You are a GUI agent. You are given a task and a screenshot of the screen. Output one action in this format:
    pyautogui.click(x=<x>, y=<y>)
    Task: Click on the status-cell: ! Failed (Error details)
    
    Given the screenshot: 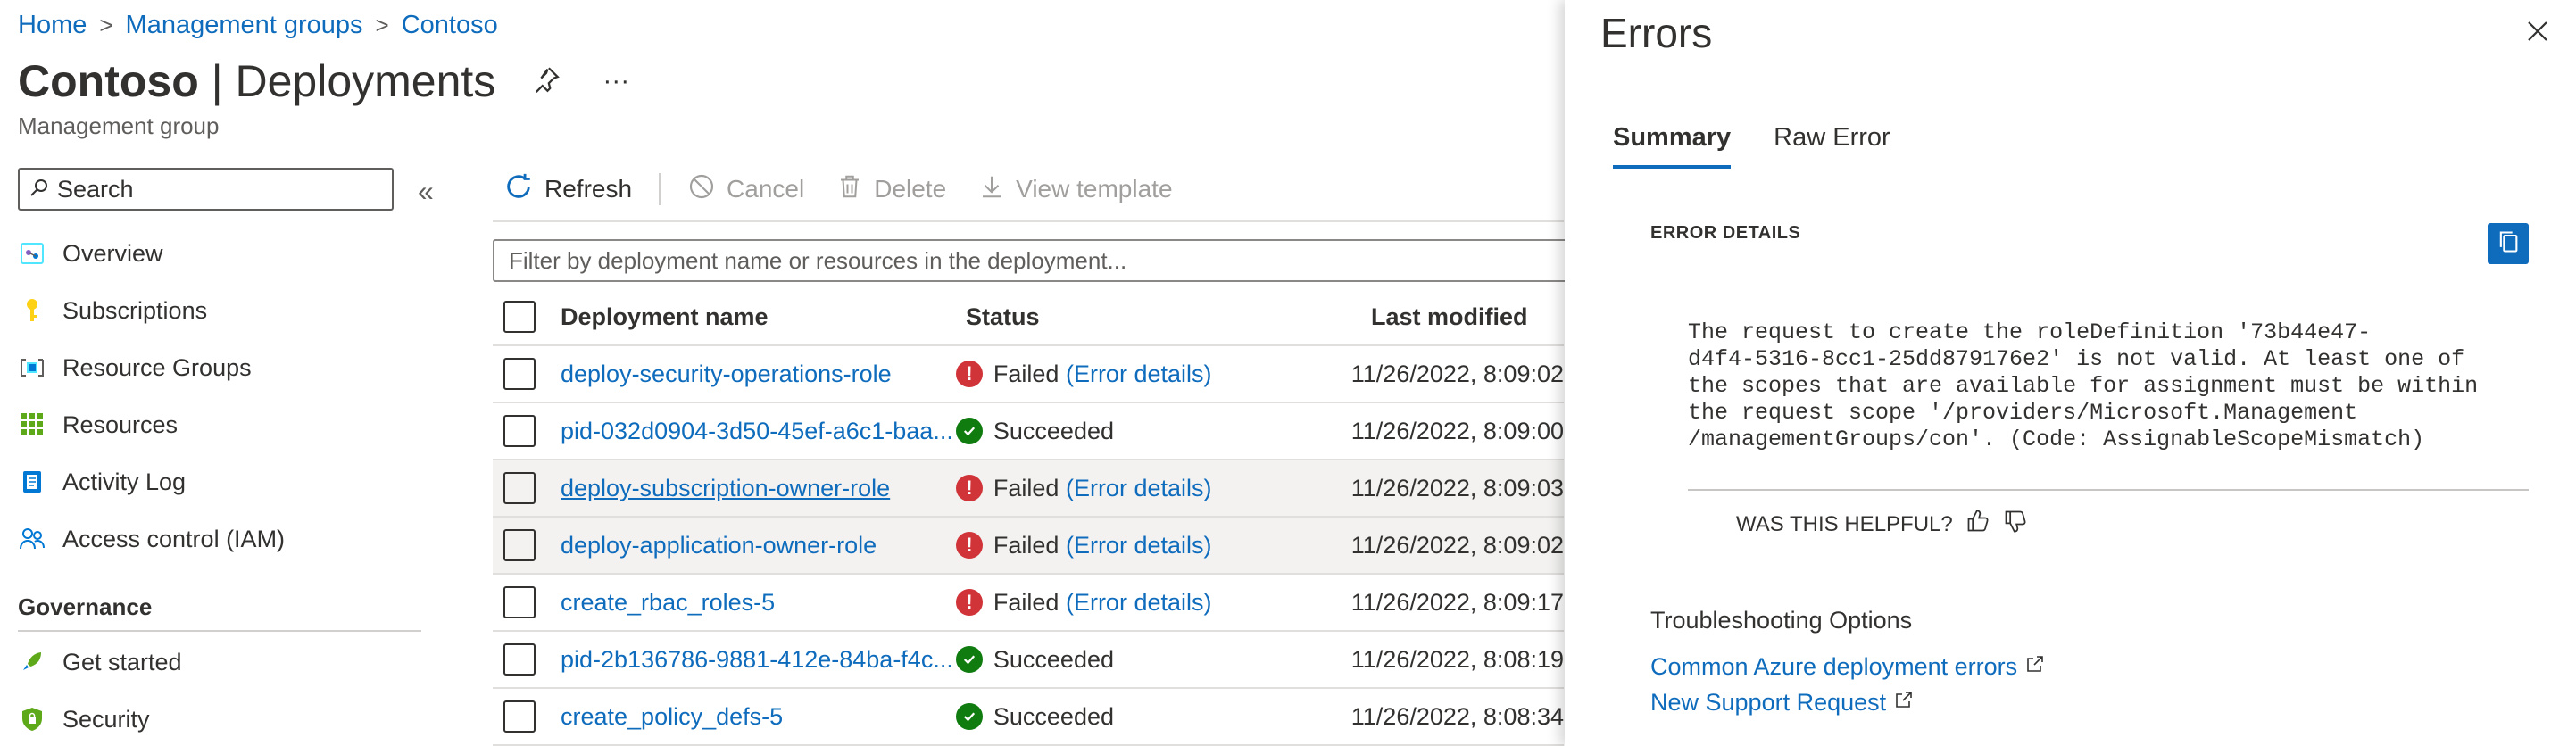 What is the action you would take?
    pyautogui.click(x=1153, y=603)
    